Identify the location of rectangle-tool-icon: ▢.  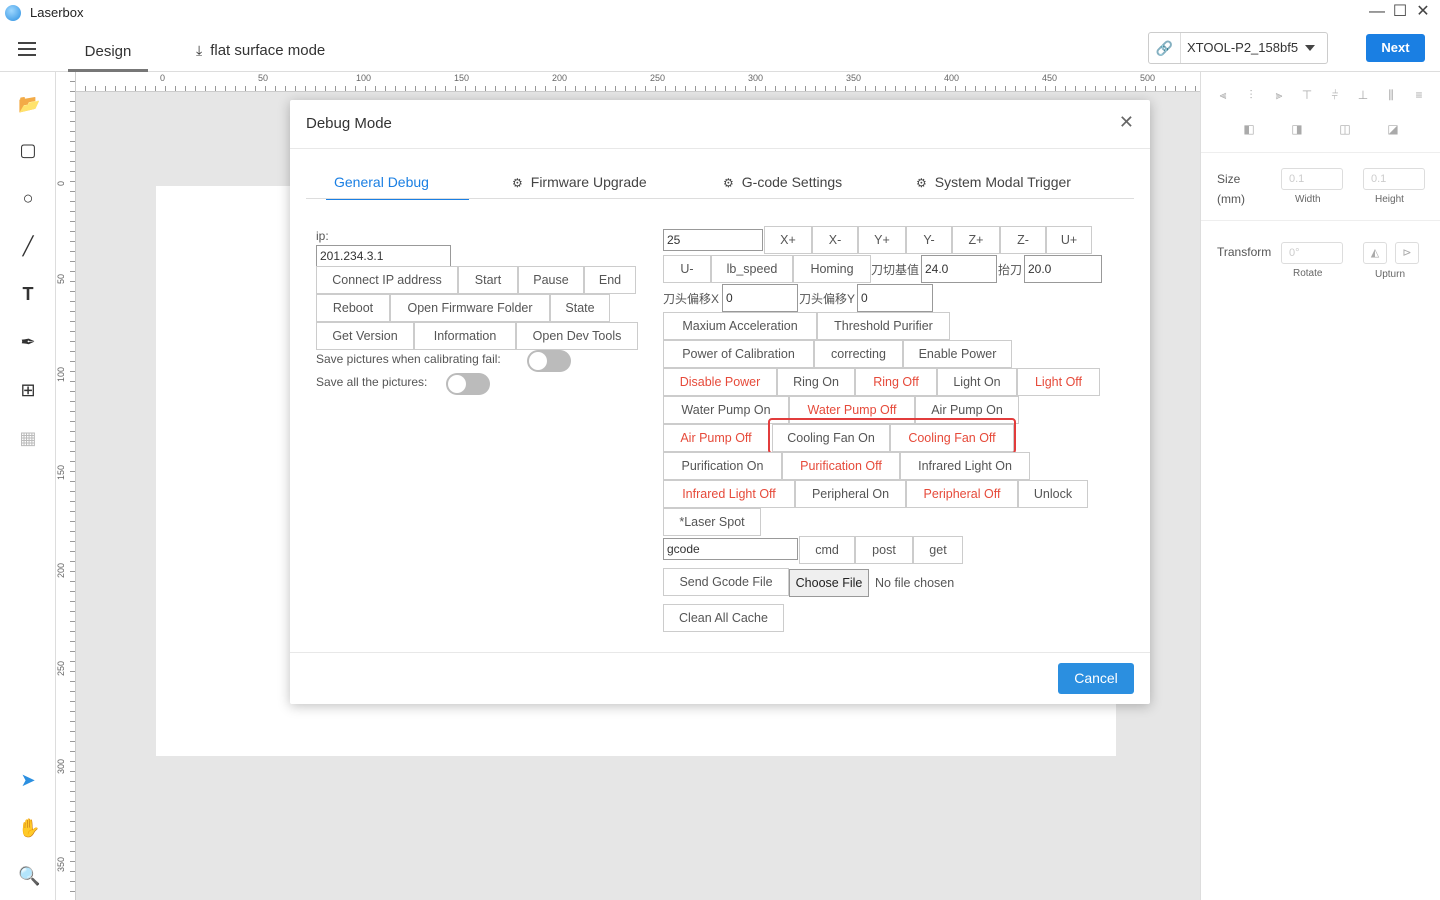
(28, 150).